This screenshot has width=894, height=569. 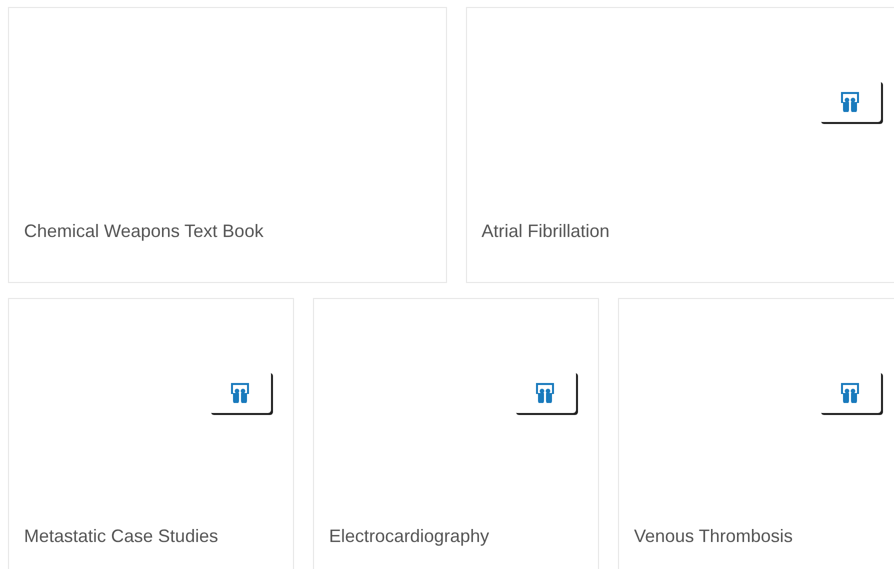 What do you see at coordinates (144, 231) in the screenshot?
I see `card-title: Chemical Weapons Text Book` at bounding box center [144, 231].